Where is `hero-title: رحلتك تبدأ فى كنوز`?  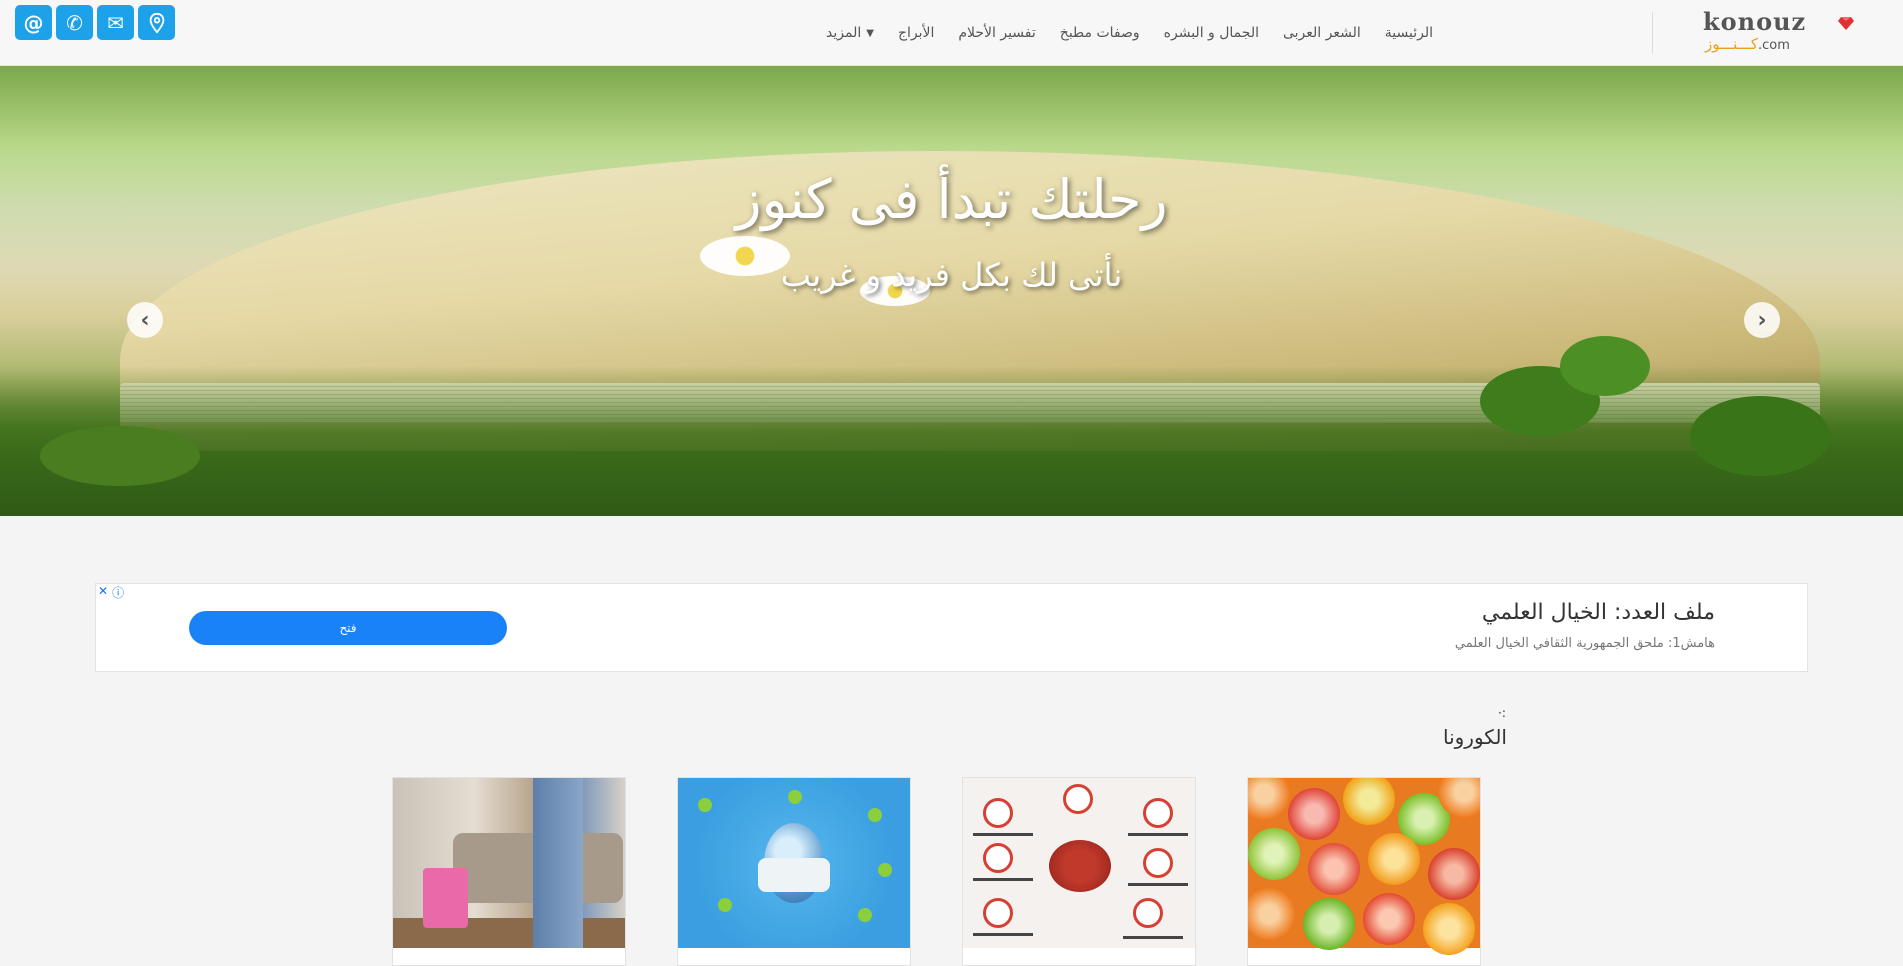 hero-title: رحلتك تبدأ فى كنوز is located at coordinates (951, 199).